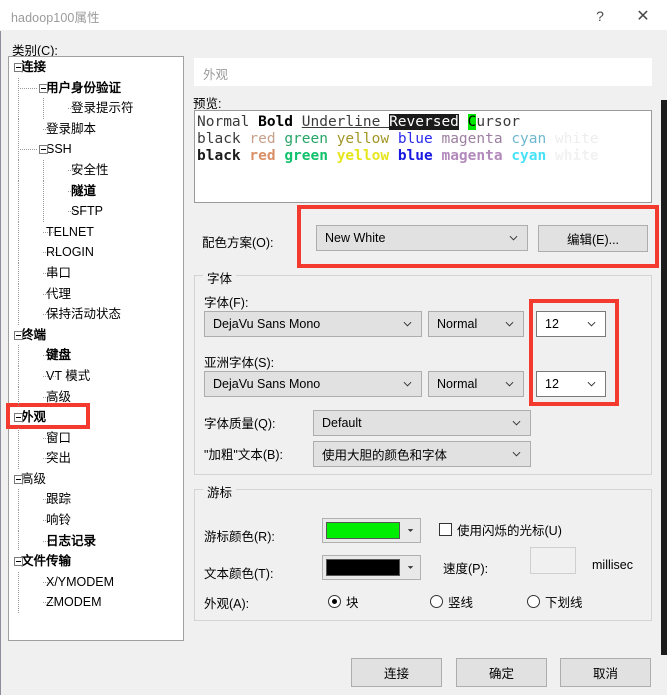  I want to click on tree-item-窗口: 窗口, so click(96, 438).